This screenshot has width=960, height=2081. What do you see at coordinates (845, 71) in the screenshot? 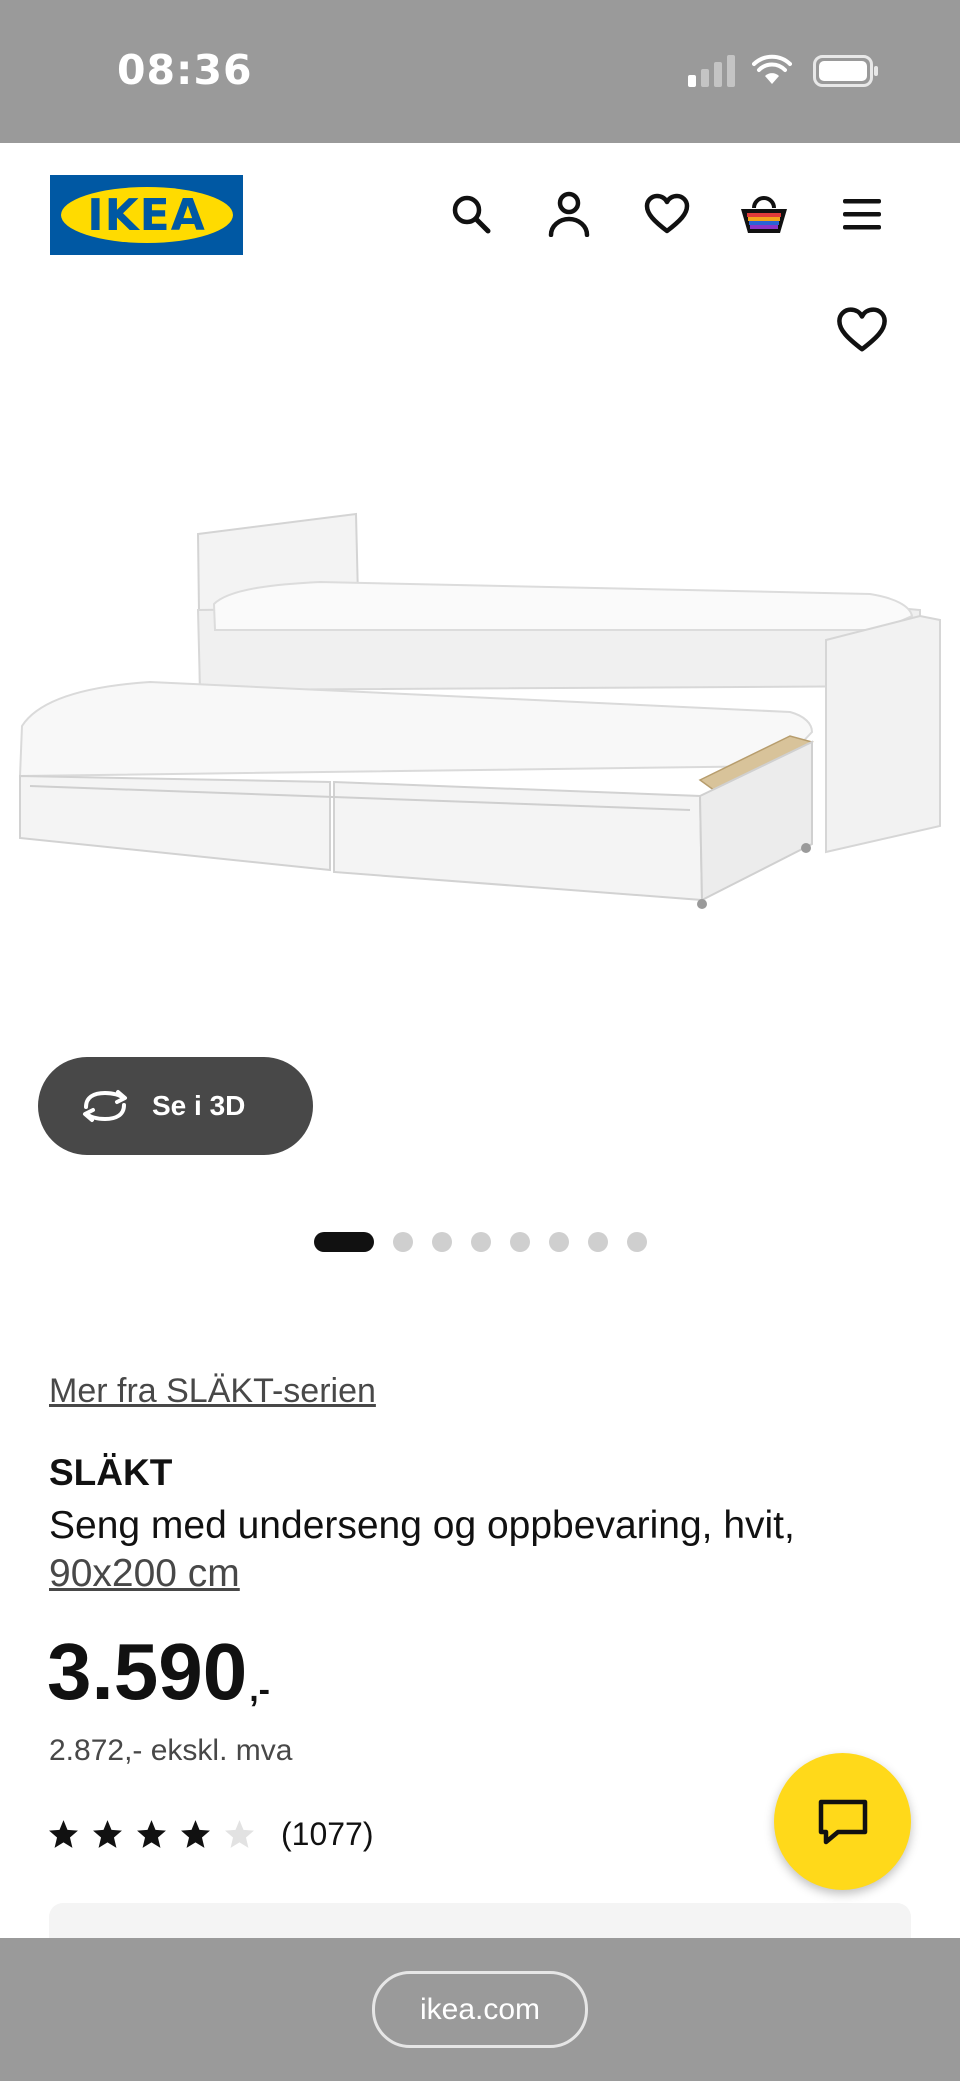
I see `battery-icon` at bounding box center [845, 71].